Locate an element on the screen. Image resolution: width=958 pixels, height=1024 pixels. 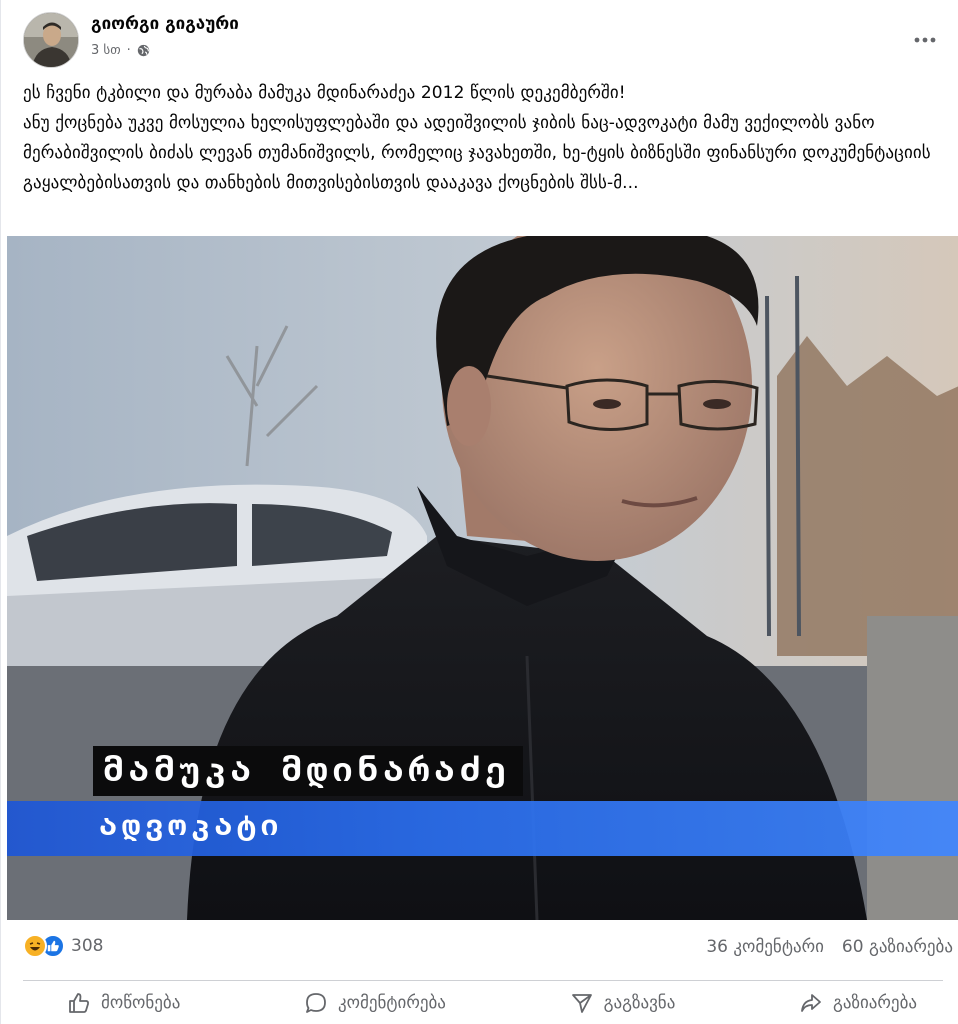
send-button-label: გაგზავნა is located at coordinates (639, 1003).